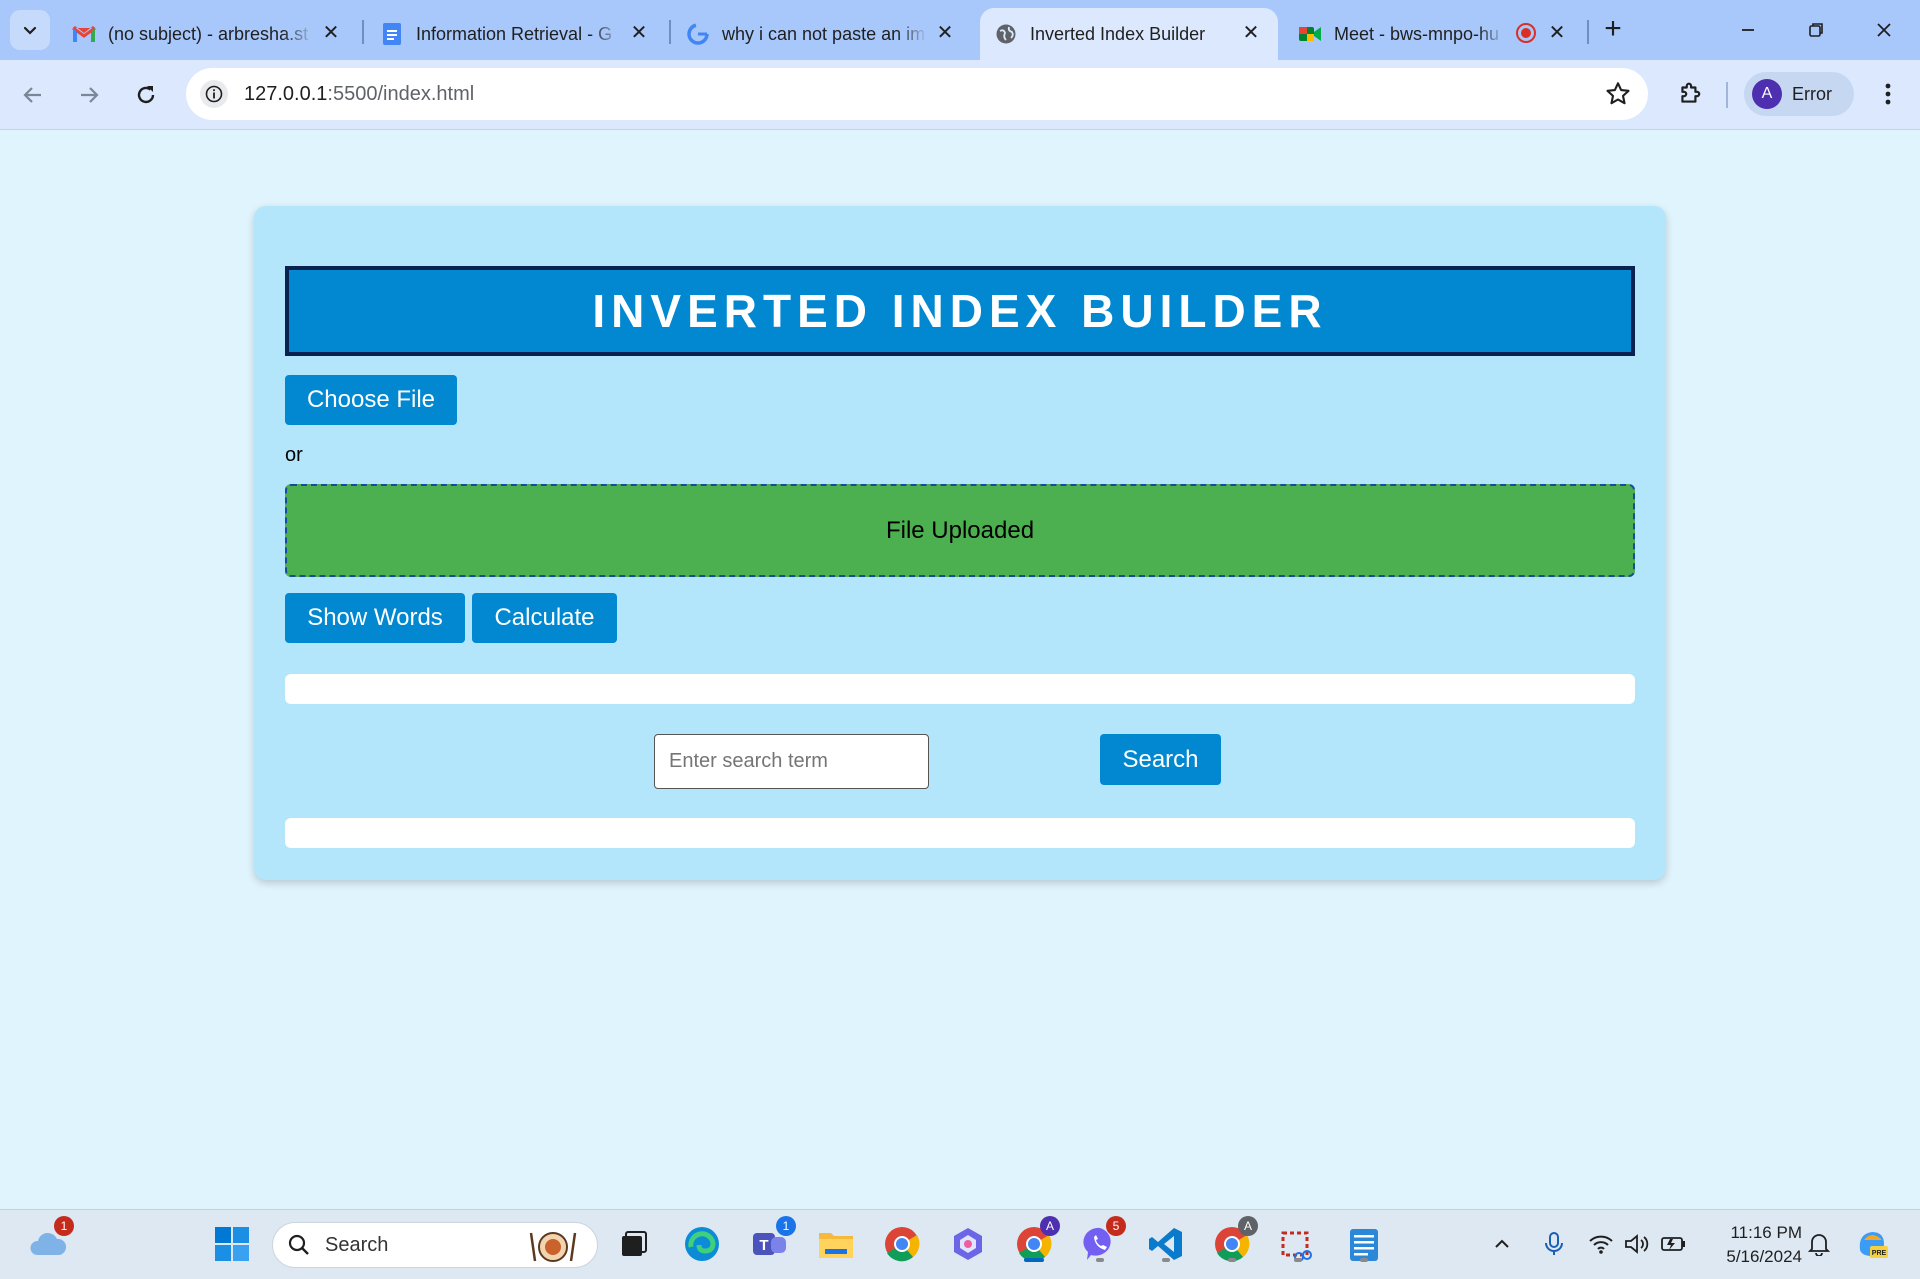 The height and width of the screenshot is (1279, 1920). I want to click on browser-tab: Information Retrieval - G ✕, so click(516, 34).